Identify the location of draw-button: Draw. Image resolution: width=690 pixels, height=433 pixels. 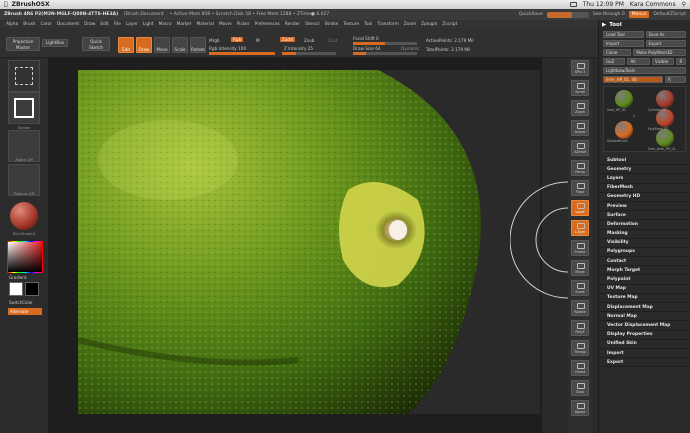
(144, 45).